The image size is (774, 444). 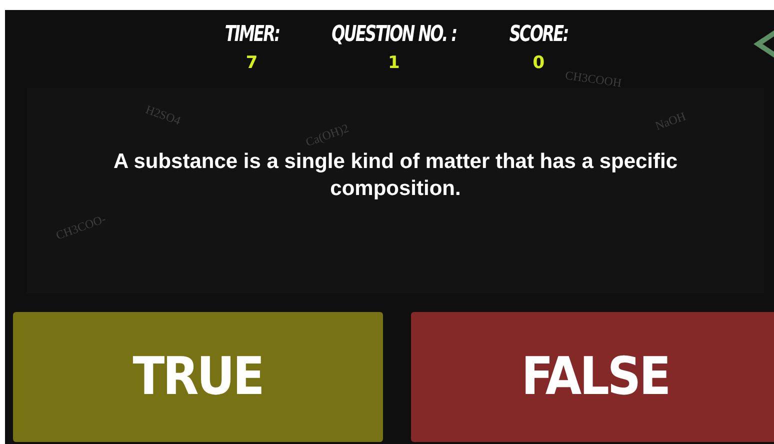 What do you see at coordinates (538, 63) in the screenshot?
I see `stat-value: 0` at bounding box center [538, 63].